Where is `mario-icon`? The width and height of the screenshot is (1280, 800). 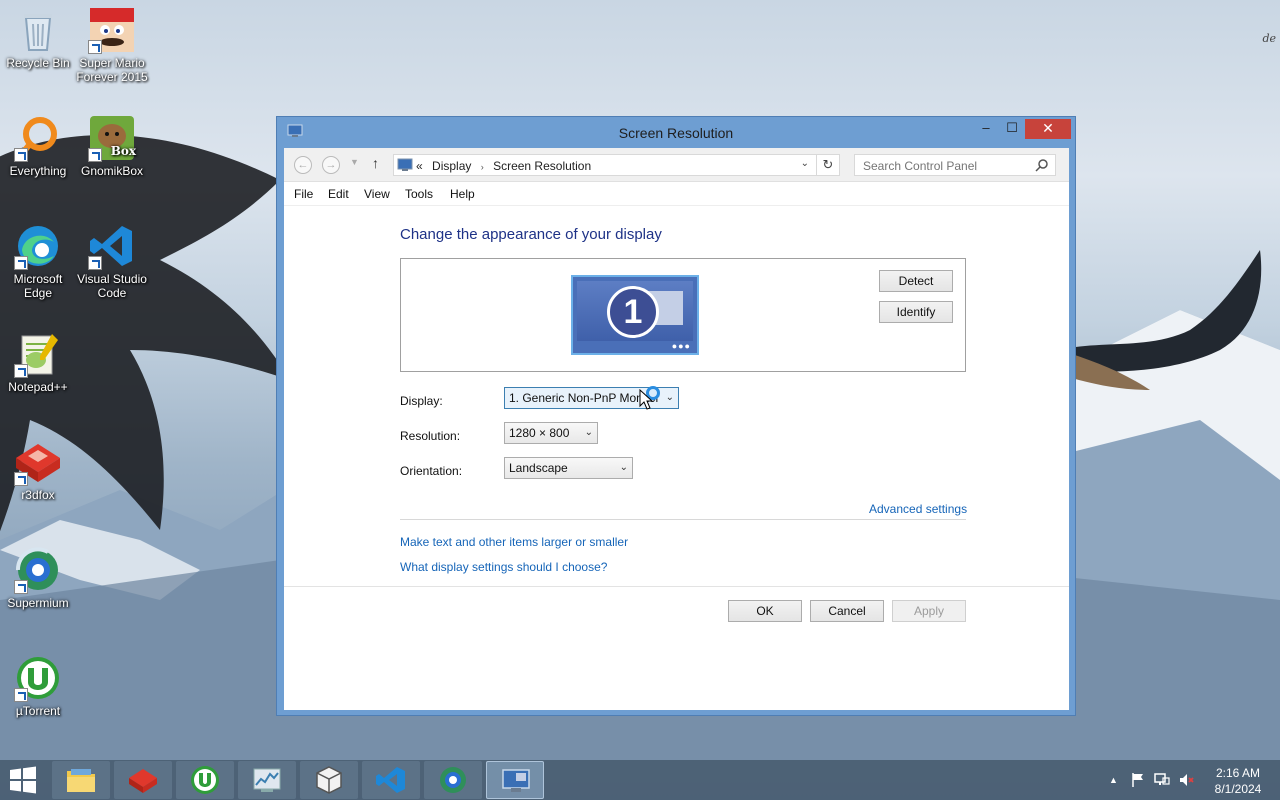 mario-icon is located at coordinates (112, 30).